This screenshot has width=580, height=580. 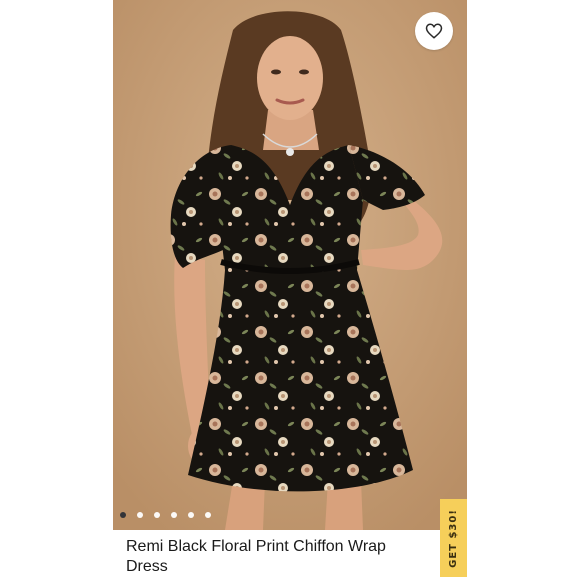 I want to click on like-button, so click(x=434, y=31).